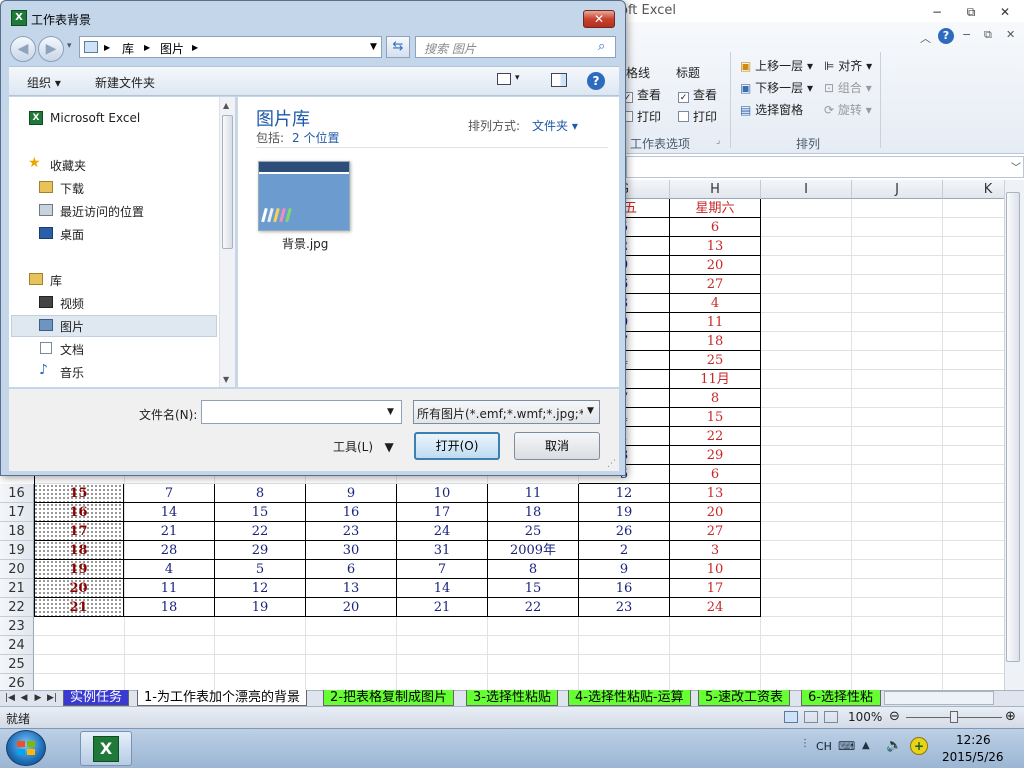 The width and height of the screenshot is (1024, 768). I want to click on zoom-slider-thumb, so click(954, 717).